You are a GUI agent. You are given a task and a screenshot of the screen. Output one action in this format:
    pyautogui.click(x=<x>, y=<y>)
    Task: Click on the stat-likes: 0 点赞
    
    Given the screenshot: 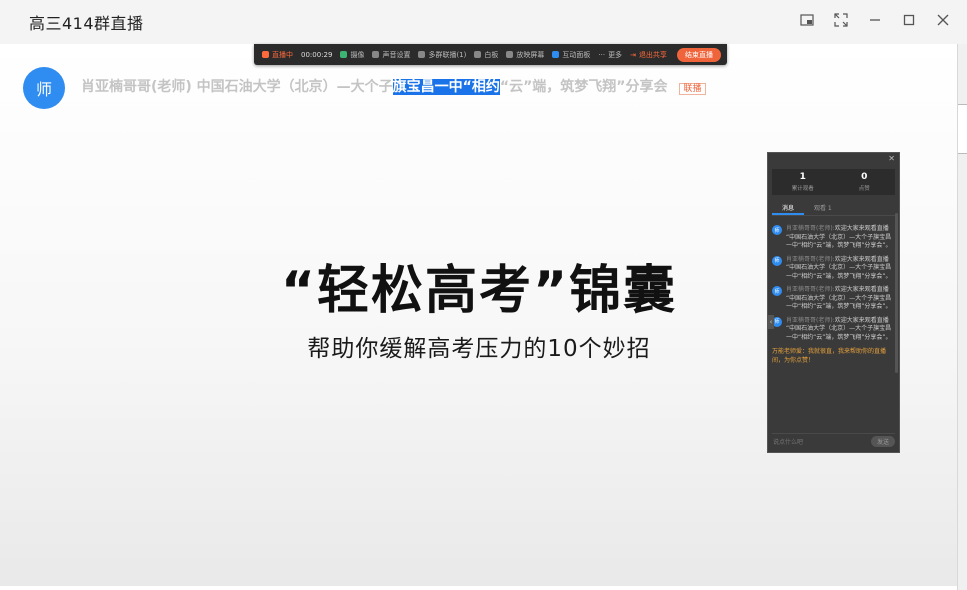 What is the action you would take?
    pyautogui.click(x=864, y=182)
    